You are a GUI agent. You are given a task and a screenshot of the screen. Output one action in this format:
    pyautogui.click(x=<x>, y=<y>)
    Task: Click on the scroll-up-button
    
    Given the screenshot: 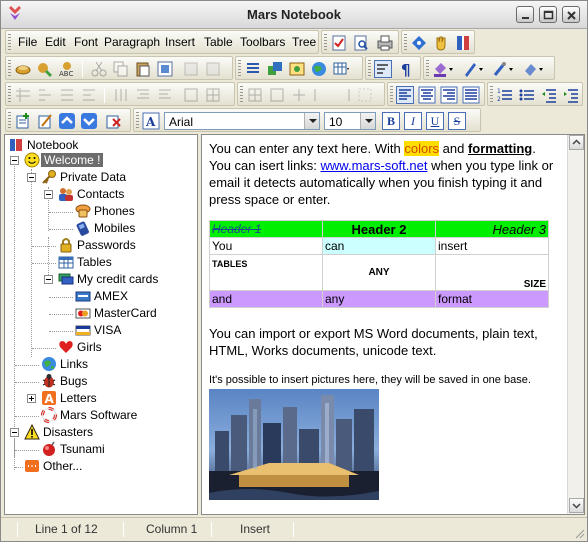 What is the action you would take?
    pyautogui.click(x=576, y=142)
    